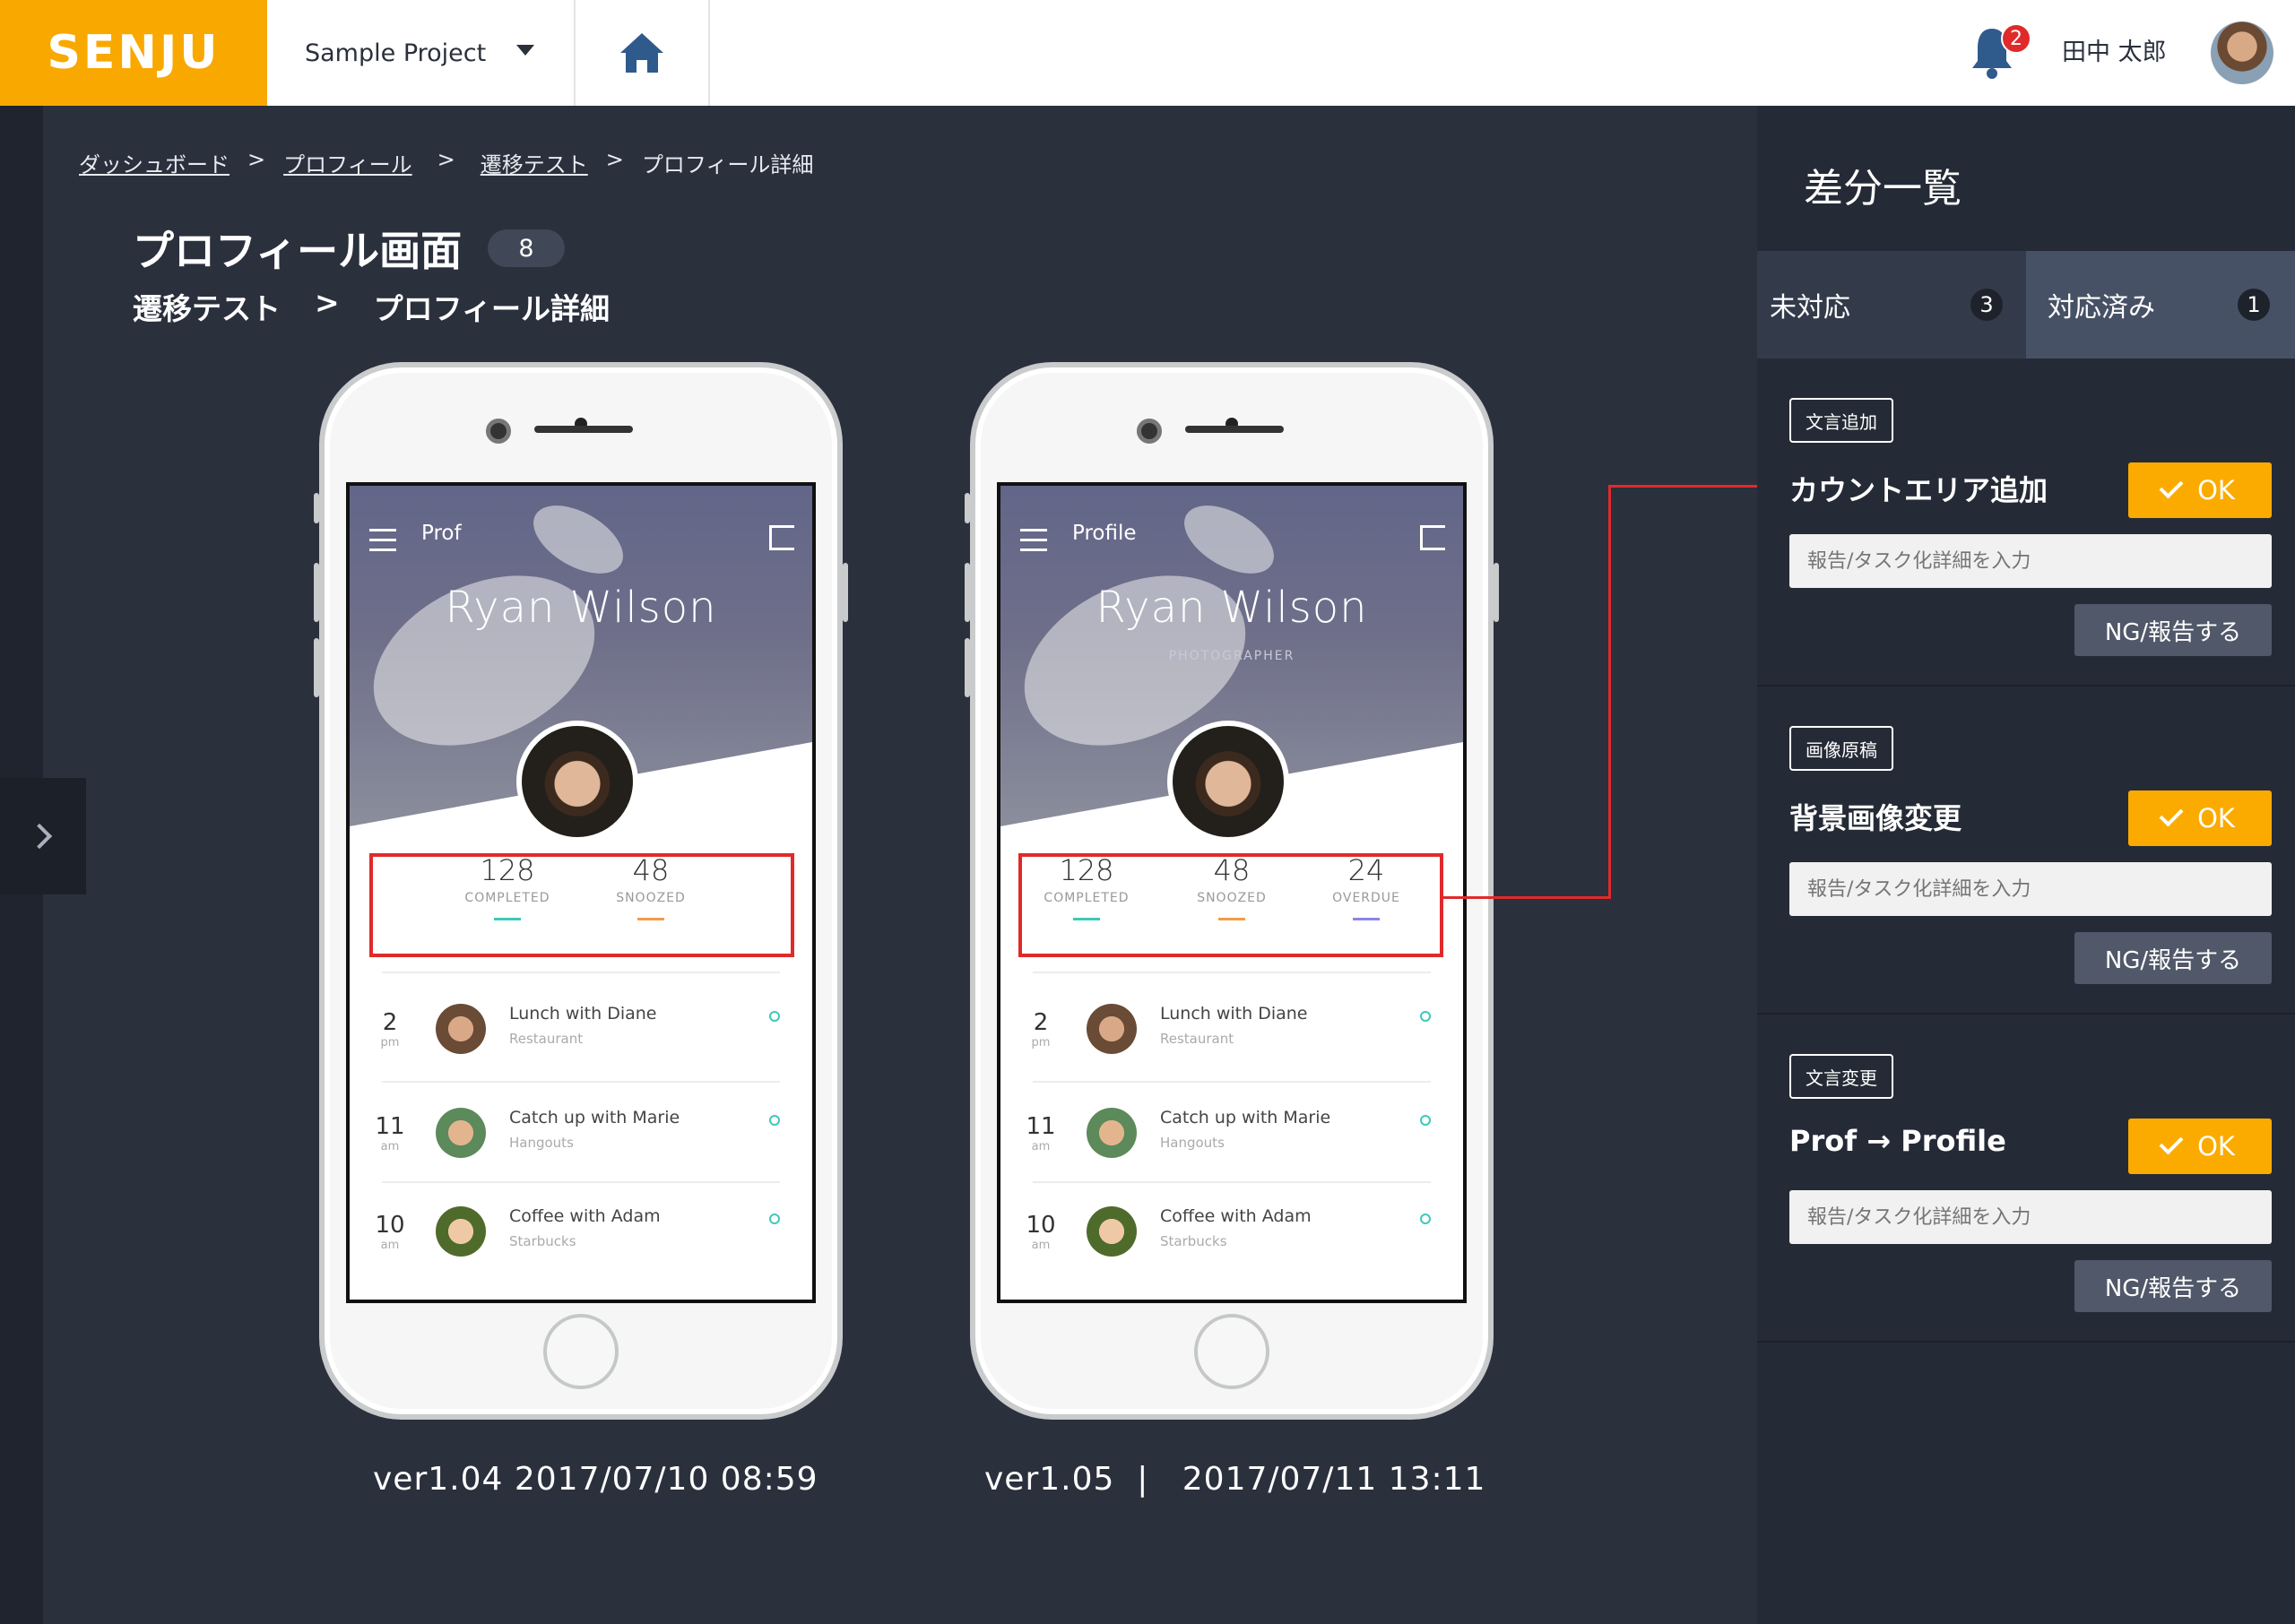  What do you see at coordinates (2102, 308) in the screenshot?
I see `tab-label: 対応済み` at bounding box center [2102, 308].